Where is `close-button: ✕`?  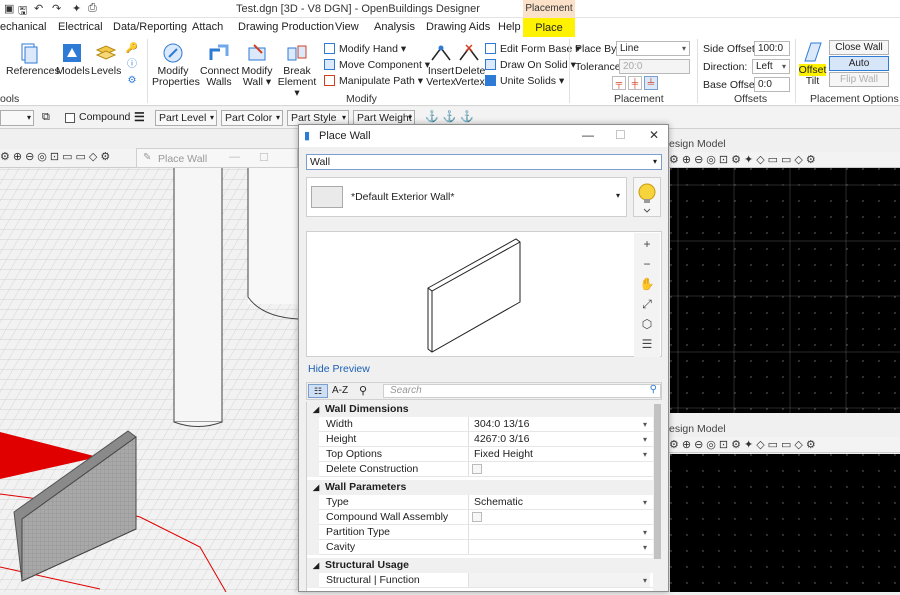 close-button: ✕ is located at coordinates (654, 135).